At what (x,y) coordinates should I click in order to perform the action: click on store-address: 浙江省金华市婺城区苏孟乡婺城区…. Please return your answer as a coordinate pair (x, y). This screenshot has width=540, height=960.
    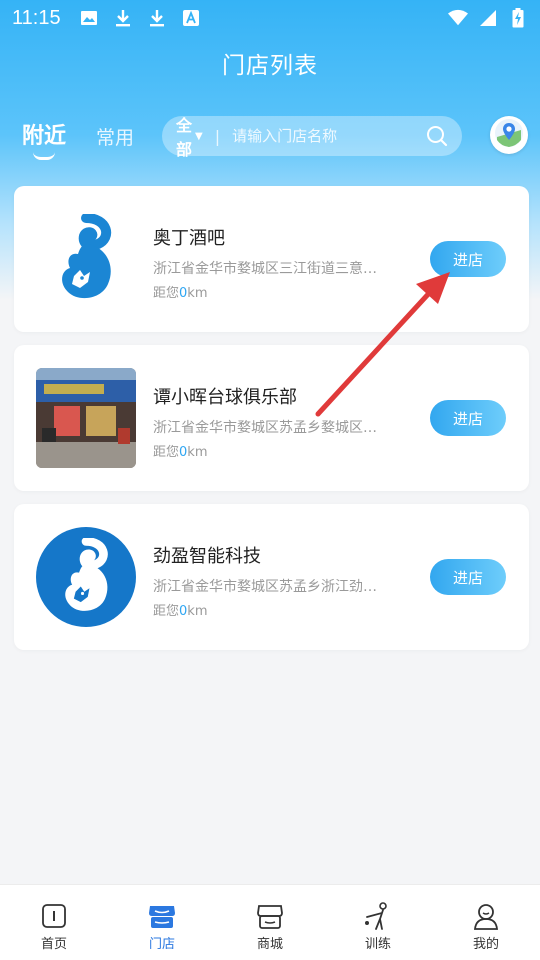
    Looking at the image, I should click on (265, 428).